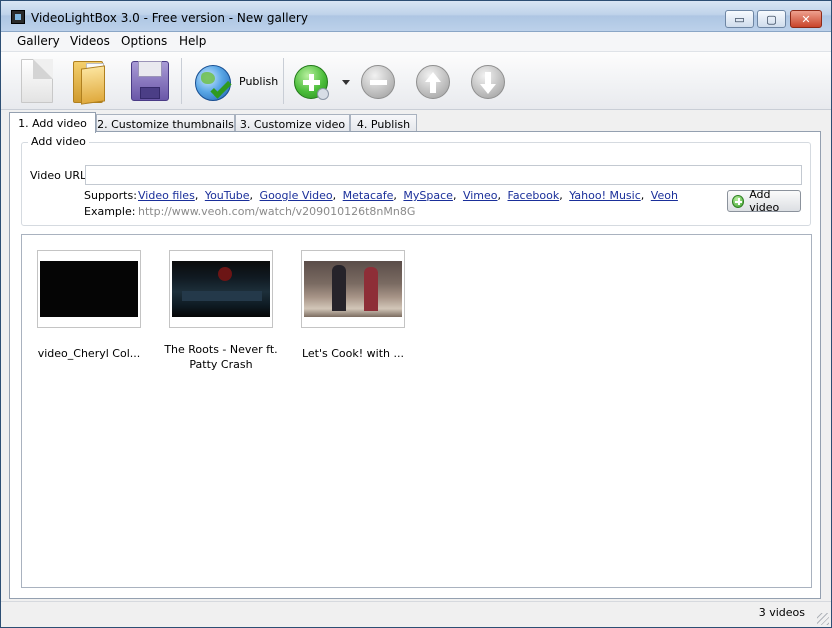 Image resolution: width=832 pixels, height=628 pixels. Describe the element at coordinates (151, 81) in the screenshot. I see `save-gallery-button` at that location.